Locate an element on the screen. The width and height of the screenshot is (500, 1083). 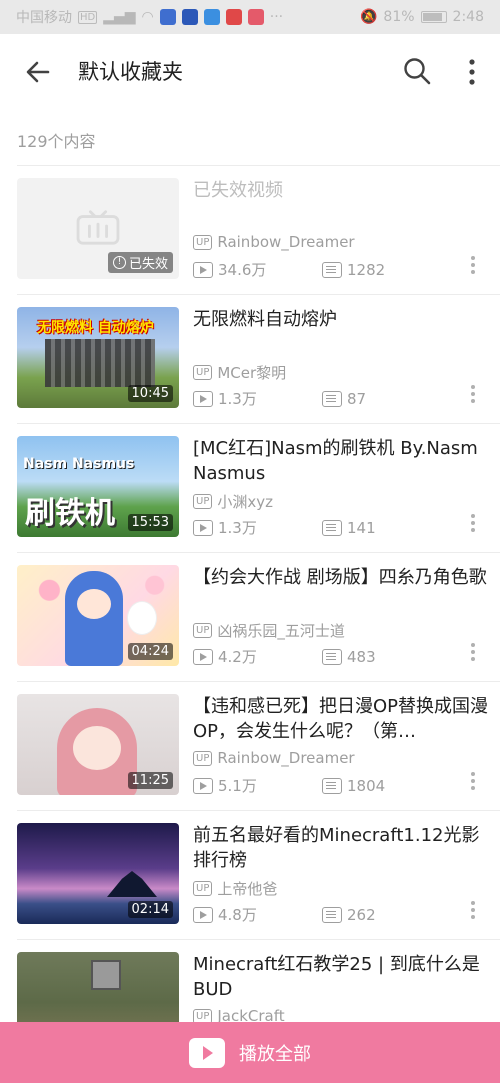
uploader-name: 上帝他爸 is located at coordinates (247, 889).